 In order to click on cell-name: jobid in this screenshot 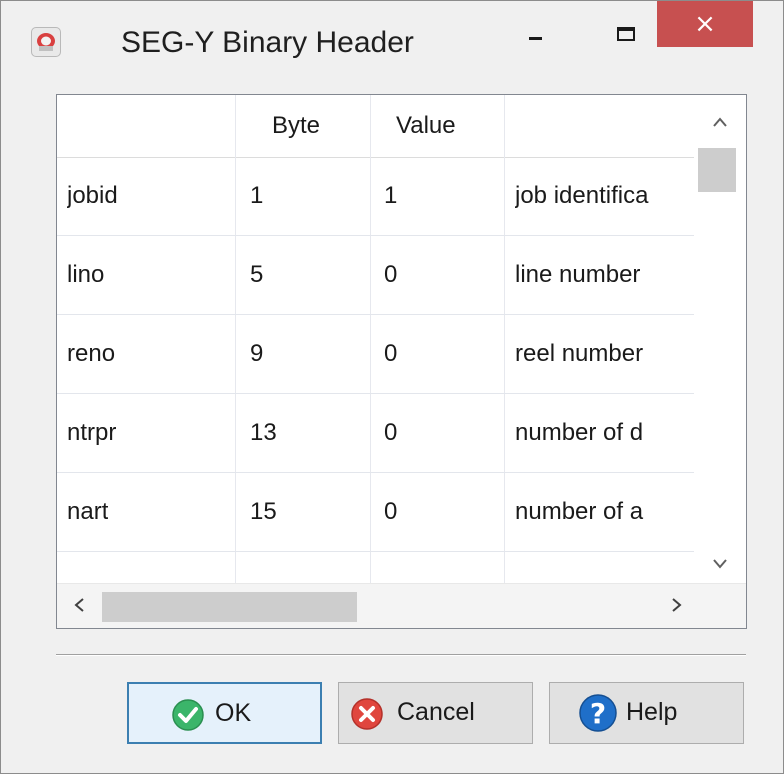, I will do `click(92, 195)`.